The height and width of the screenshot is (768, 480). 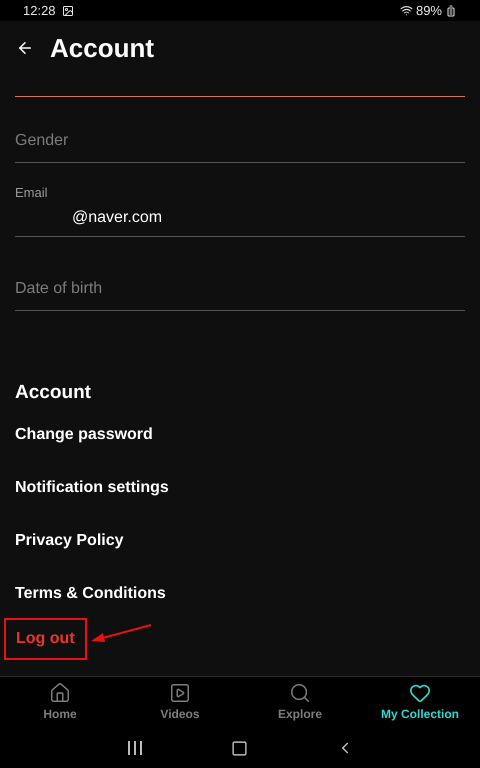 I want to click on nav-tab: Explore, so click(x=300, y=702).